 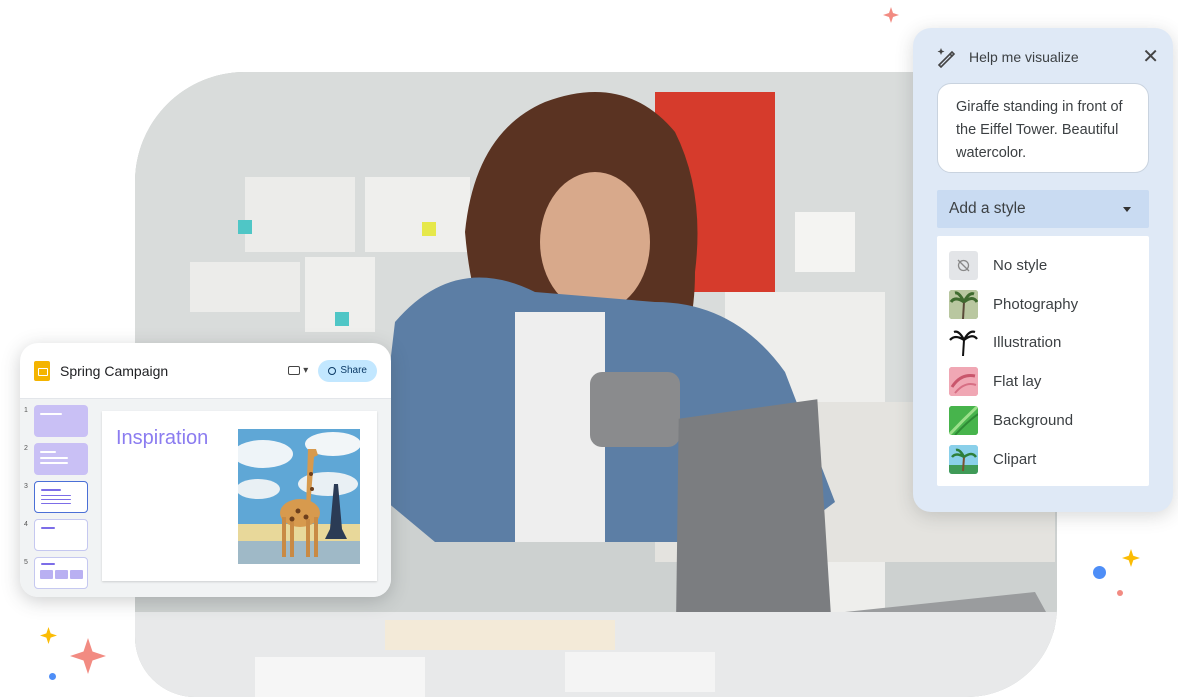 I want to click on style-option-no-style: No style, so click(x=1043, y=265).